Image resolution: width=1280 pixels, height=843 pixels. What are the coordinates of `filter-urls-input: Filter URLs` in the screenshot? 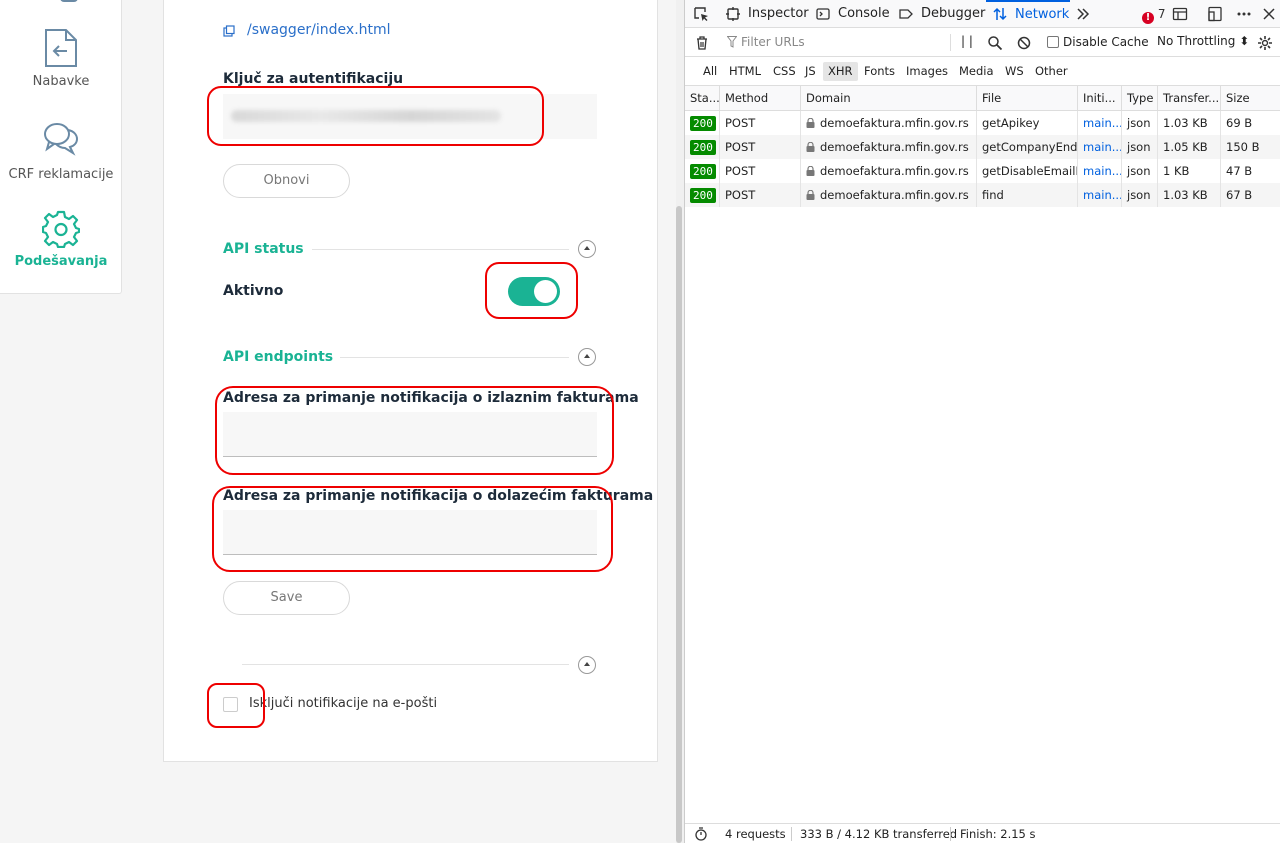 It's located at (837, 42).